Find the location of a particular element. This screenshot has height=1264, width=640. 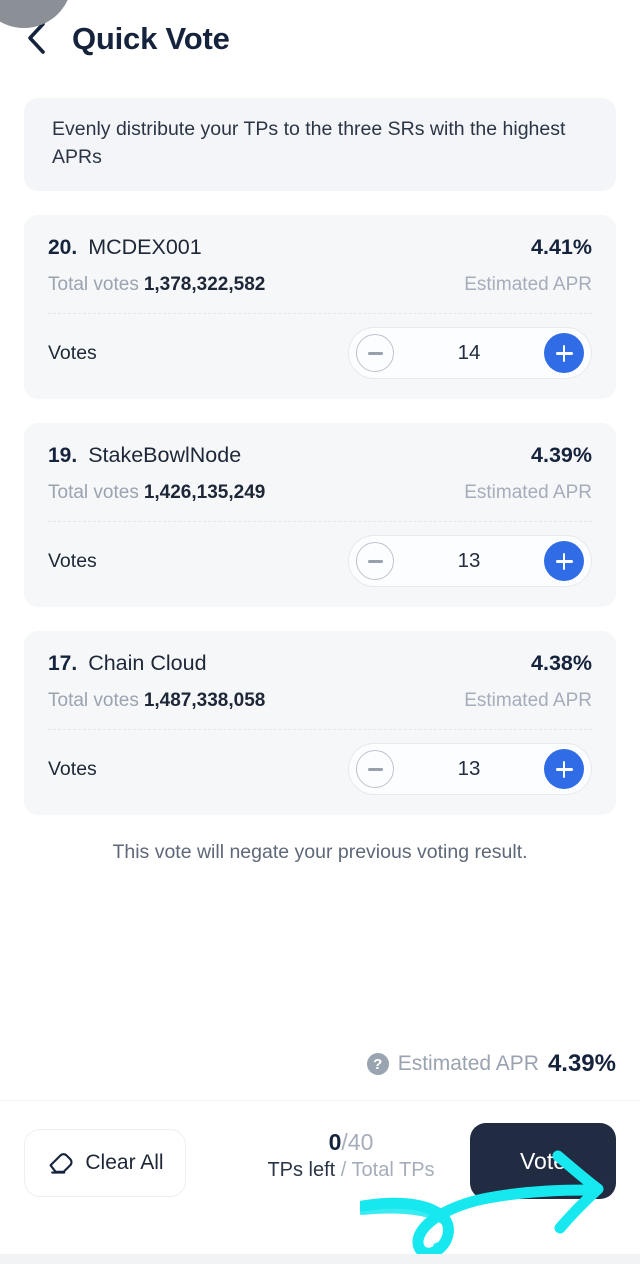

sr-identity: 20. MCDEX001 is located at coordinates (125, 247).